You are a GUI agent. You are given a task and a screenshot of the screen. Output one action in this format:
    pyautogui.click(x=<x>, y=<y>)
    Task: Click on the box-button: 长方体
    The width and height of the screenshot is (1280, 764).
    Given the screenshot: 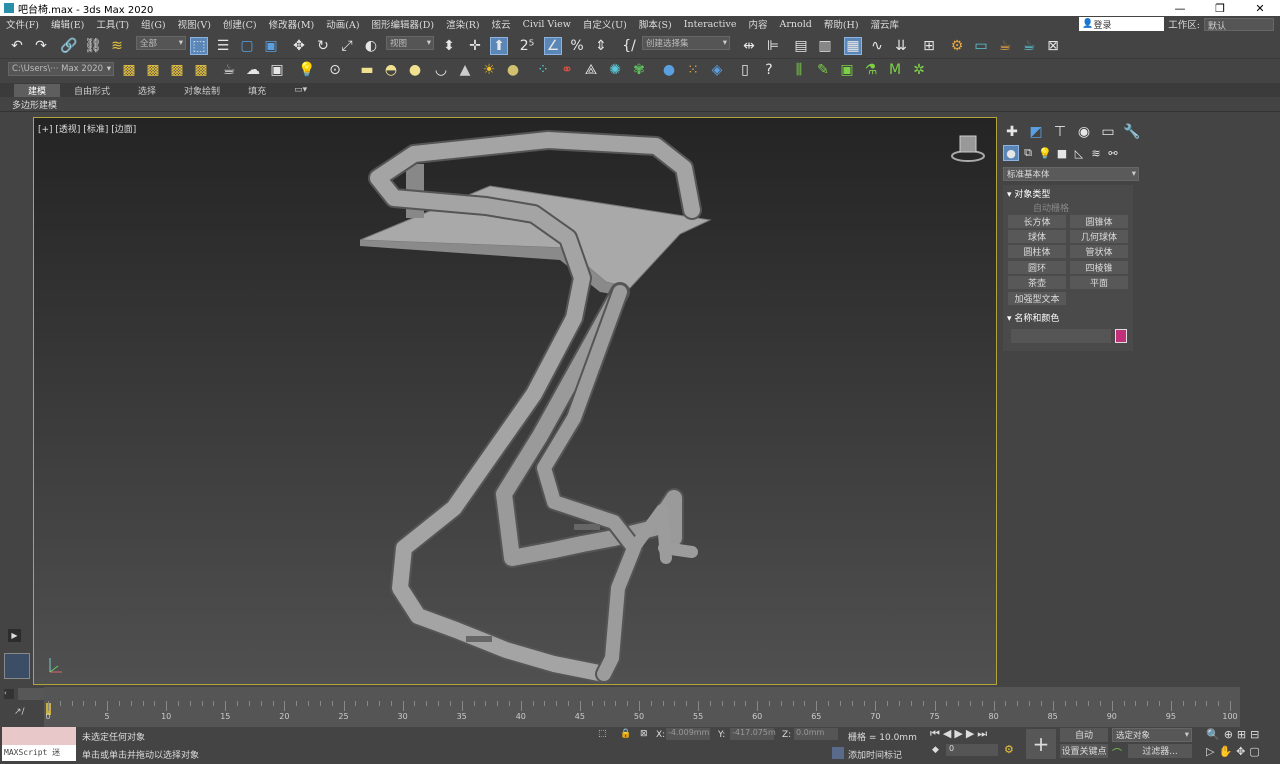 What is the action you would take?
    pyautogui.click(x=1037, y=221)
    